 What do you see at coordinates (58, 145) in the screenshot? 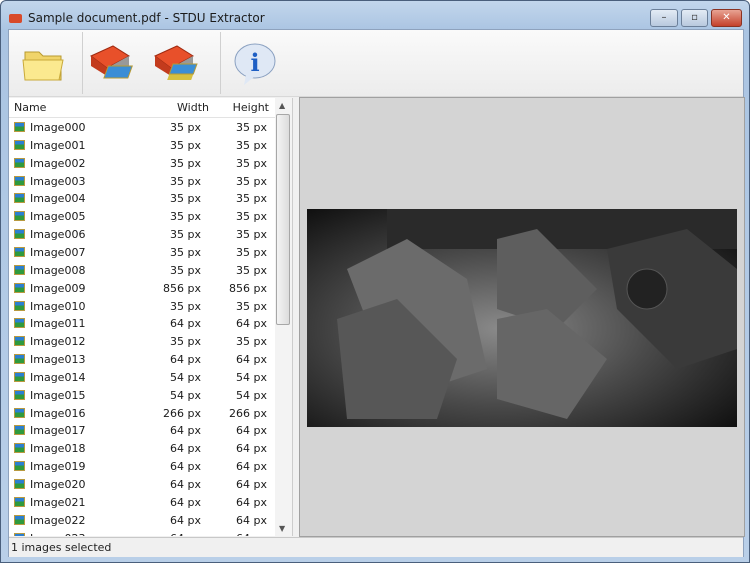
I see `image-name: Image001` at bounding box center [58, 145].